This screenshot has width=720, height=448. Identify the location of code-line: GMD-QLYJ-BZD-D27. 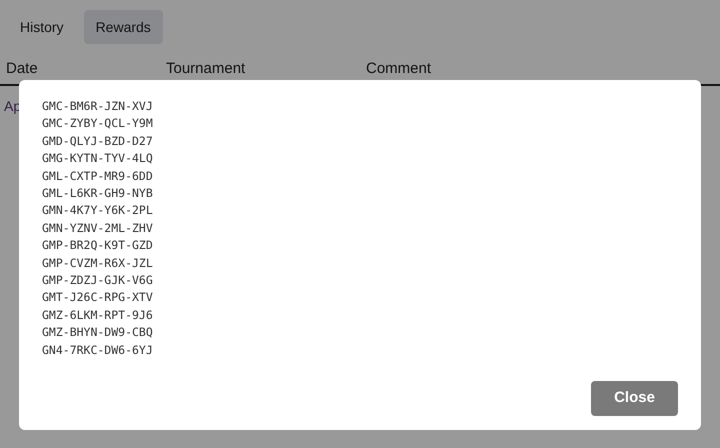
(97, 141).